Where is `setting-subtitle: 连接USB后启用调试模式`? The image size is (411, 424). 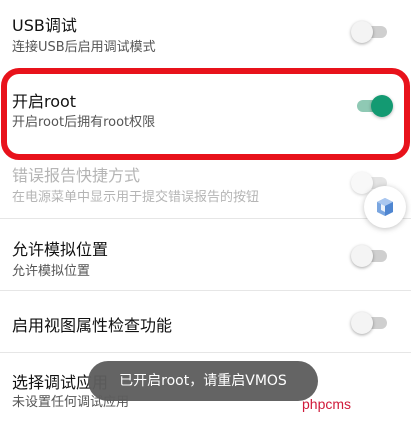 setting-subtitle: 连接USB后启用调试模式 is located at coordinates (84, 47).